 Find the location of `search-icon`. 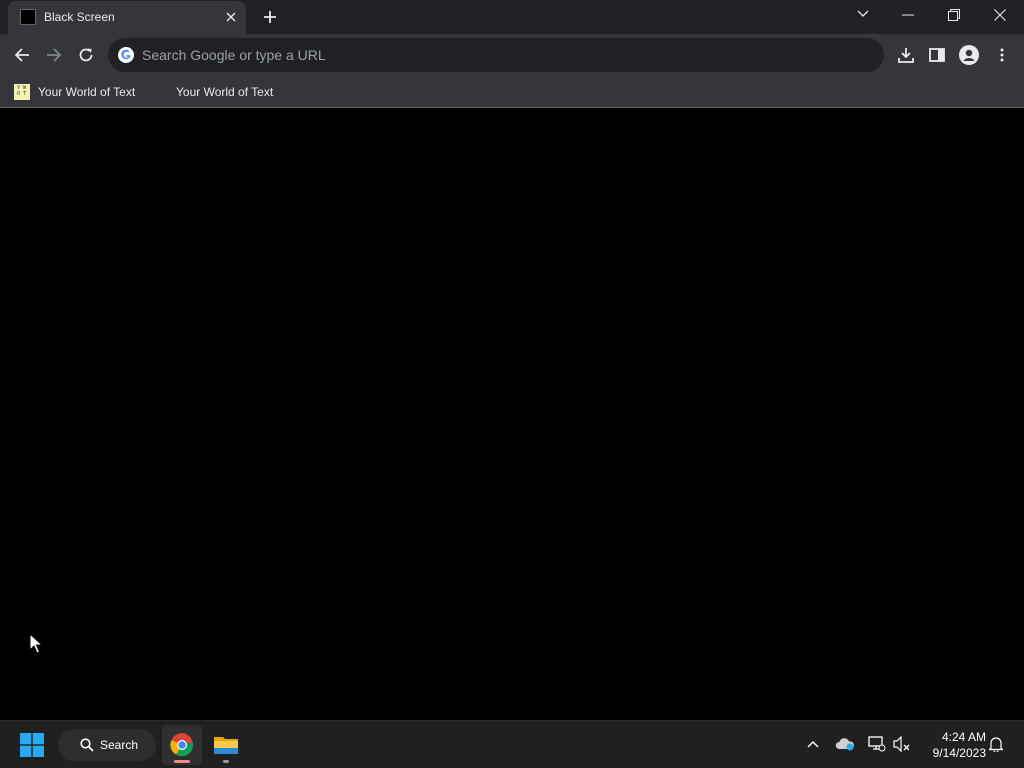

search-icon is located at coordinates (87, 745).